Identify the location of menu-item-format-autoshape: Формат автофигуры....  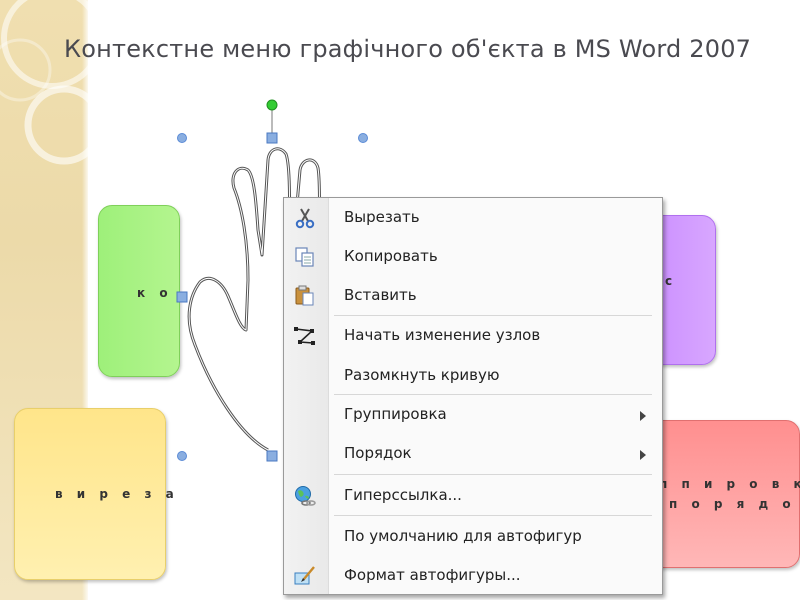
(473, 576).